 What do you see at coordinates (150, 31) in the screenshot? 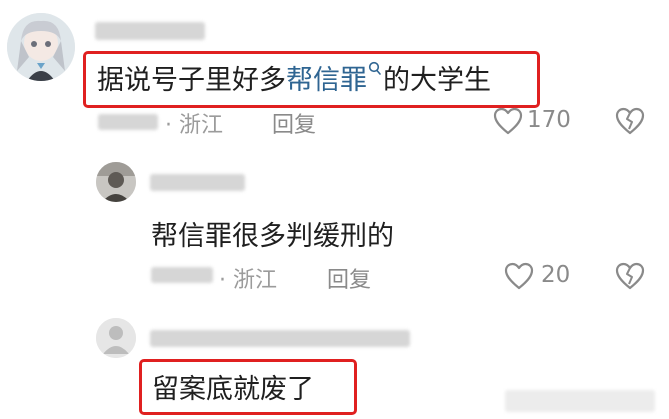
I see `commenter-1-name` at bounding box center [150, 31].